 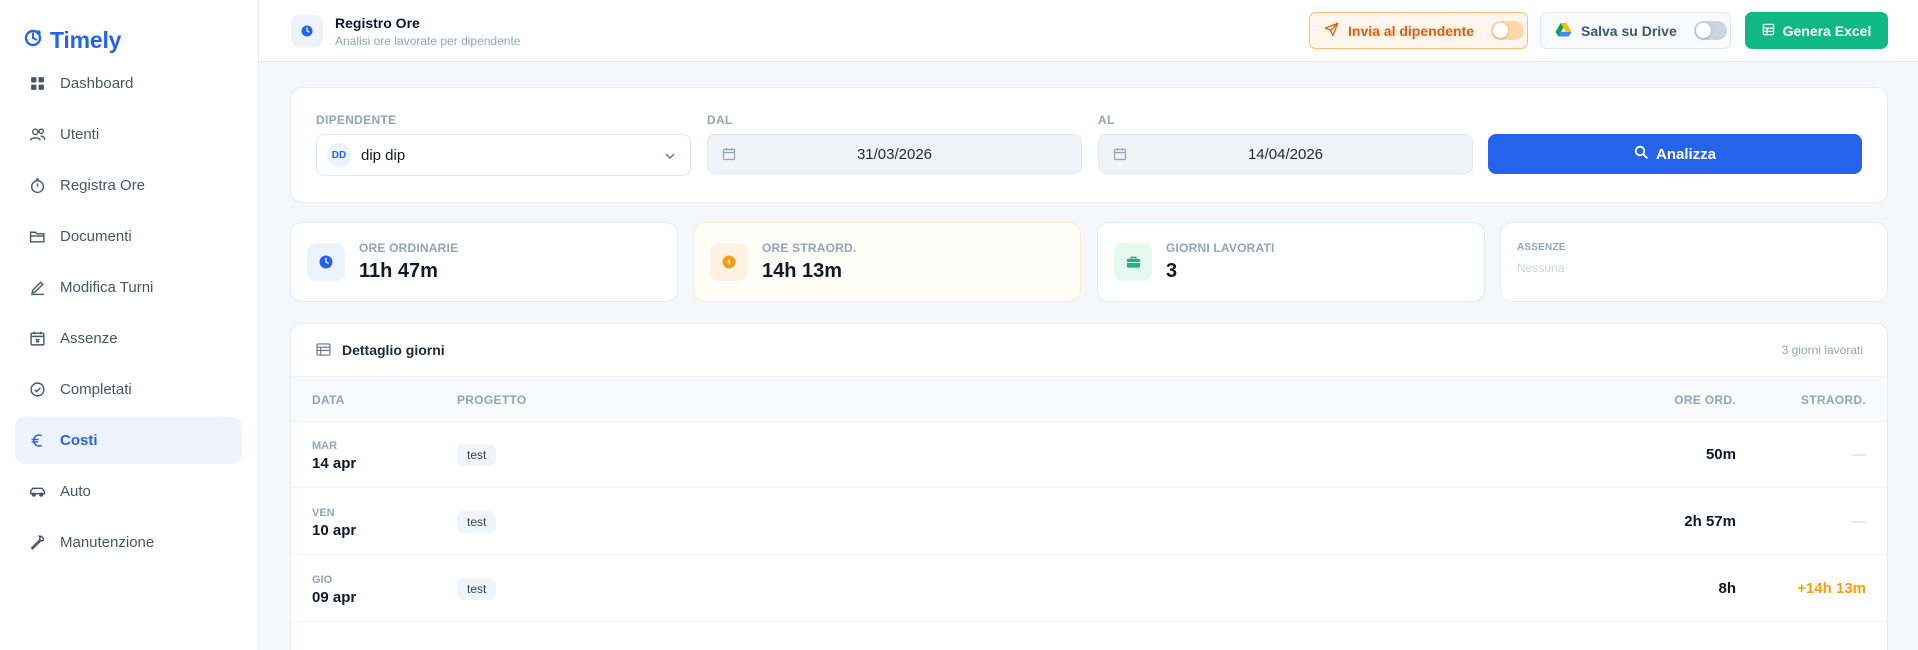 I want to click on analyze-button: Analizza, so click(x=1675, y=154).